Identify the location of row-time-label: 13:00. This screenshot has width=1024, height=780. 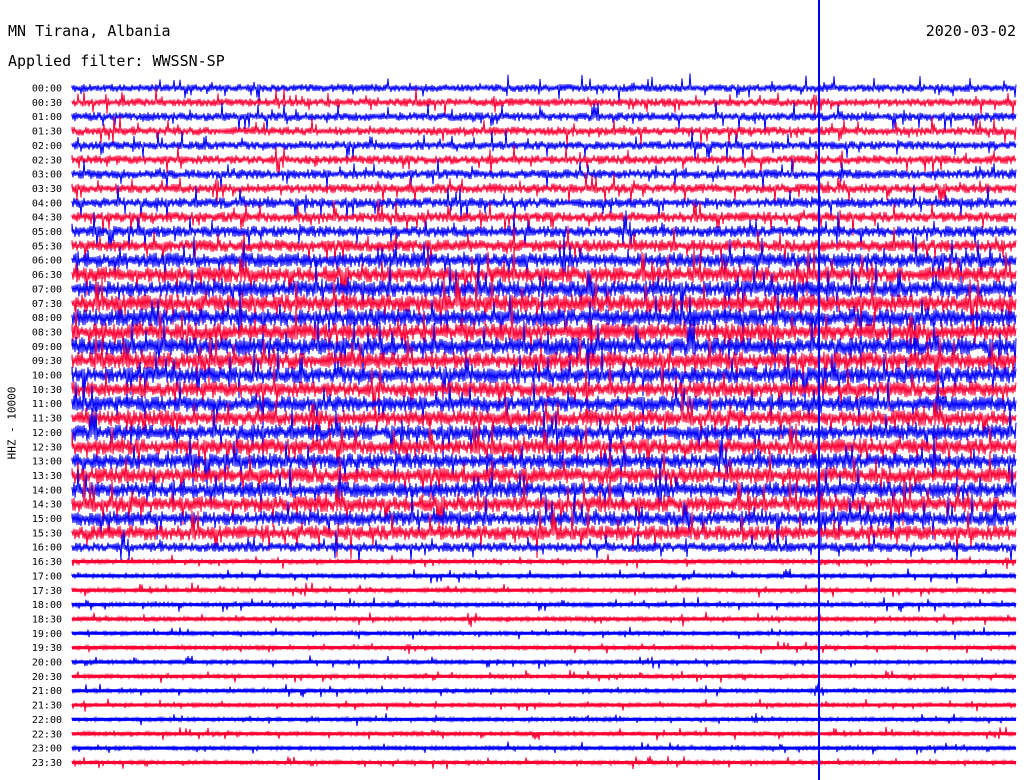
(47, 462).